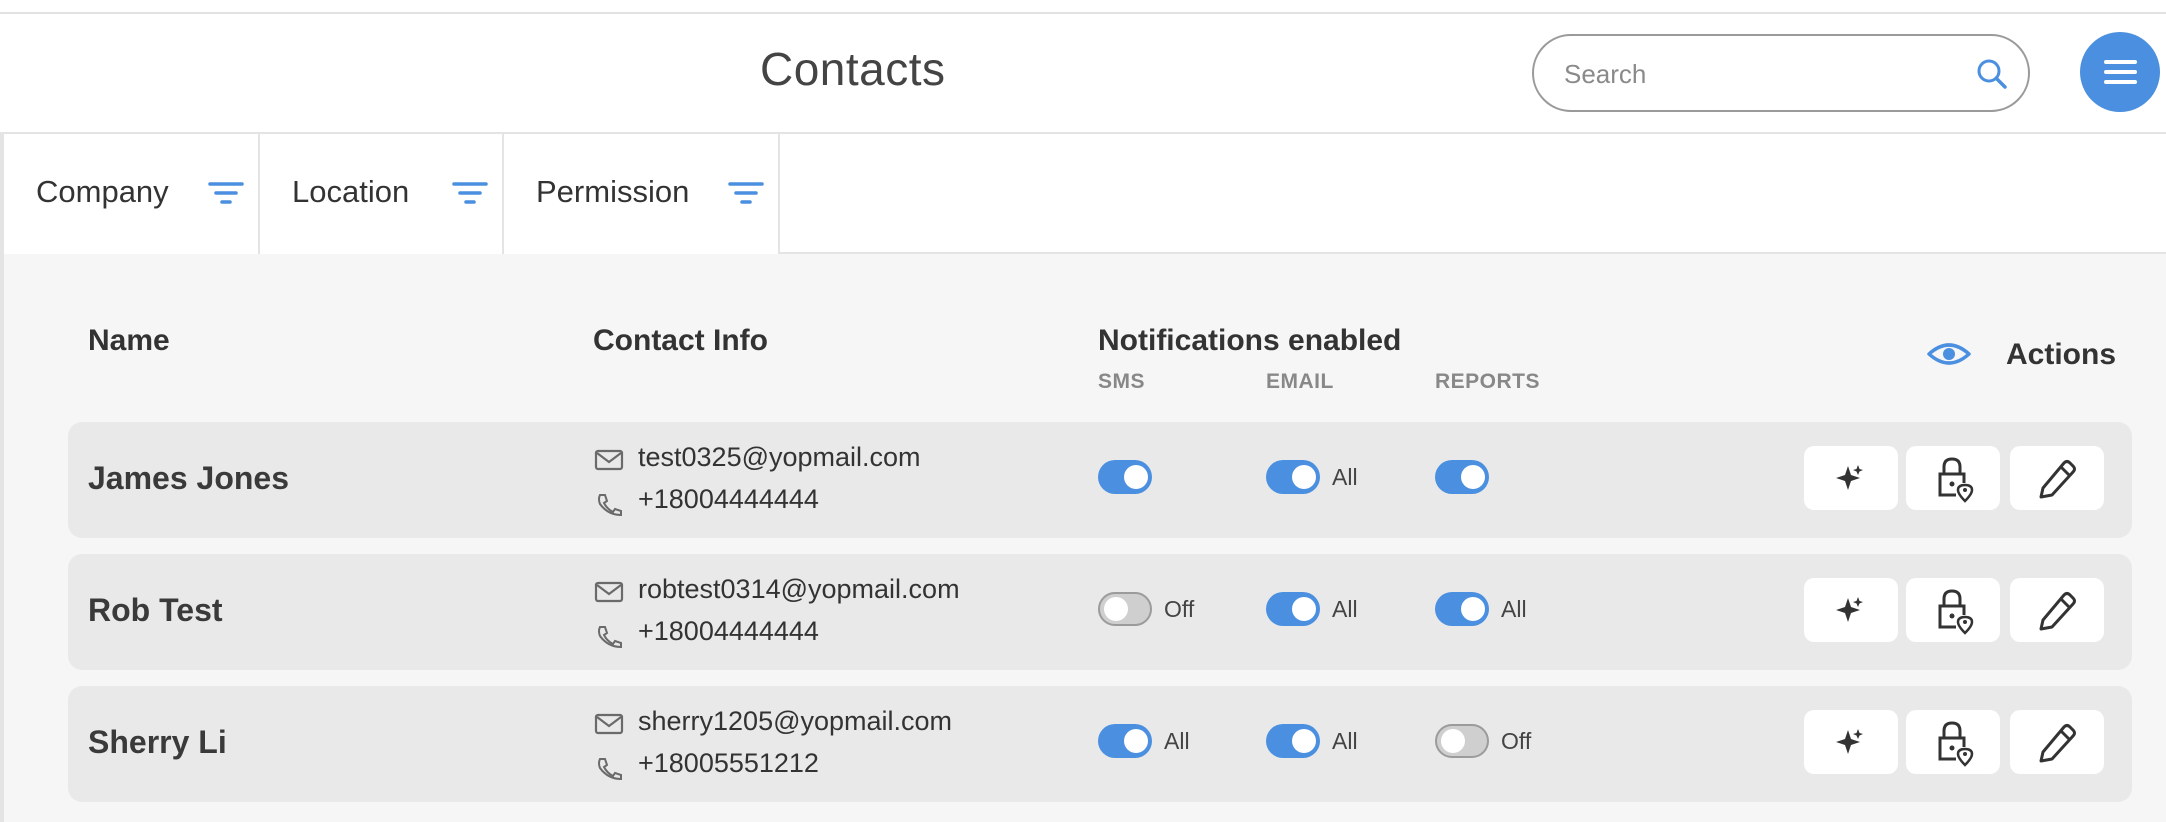 This screenshot has height=822, width=2166. What do you see at coordinates (2061, 354) in the screenshot?
I see `column-header-actions: Actions` at bounding box center [2061, 354].